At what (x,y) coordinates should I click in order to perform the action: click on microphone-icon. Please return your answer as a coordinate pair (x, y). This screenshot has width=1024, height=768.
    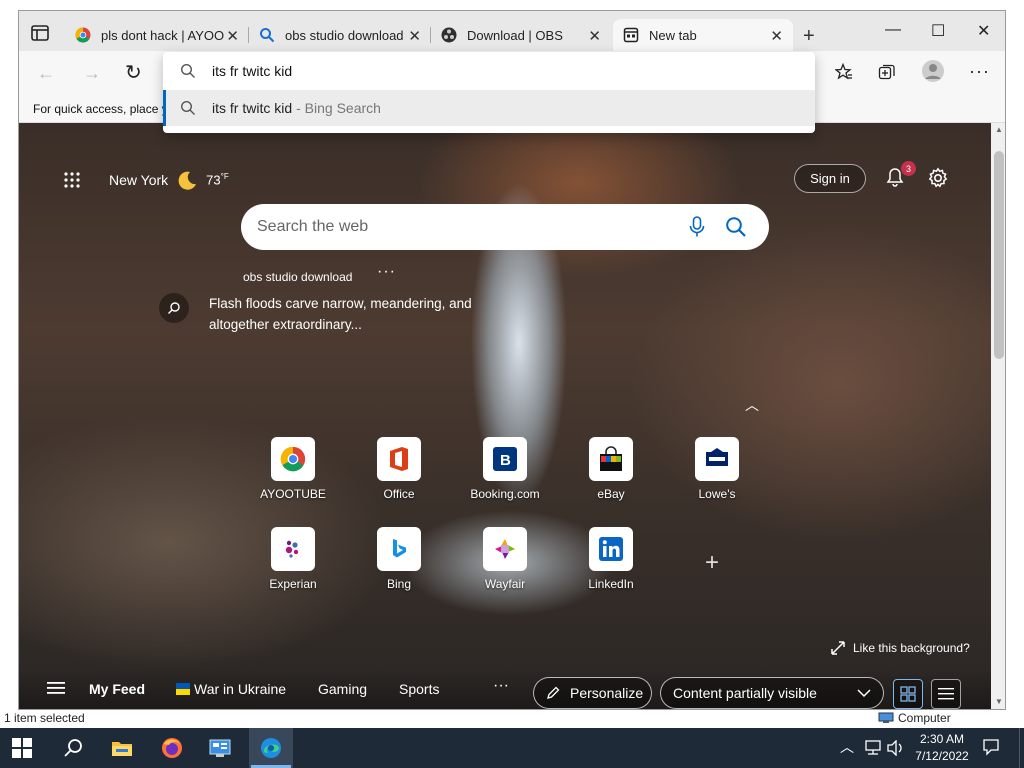
    Looking at the image, I should click on (697, 227).